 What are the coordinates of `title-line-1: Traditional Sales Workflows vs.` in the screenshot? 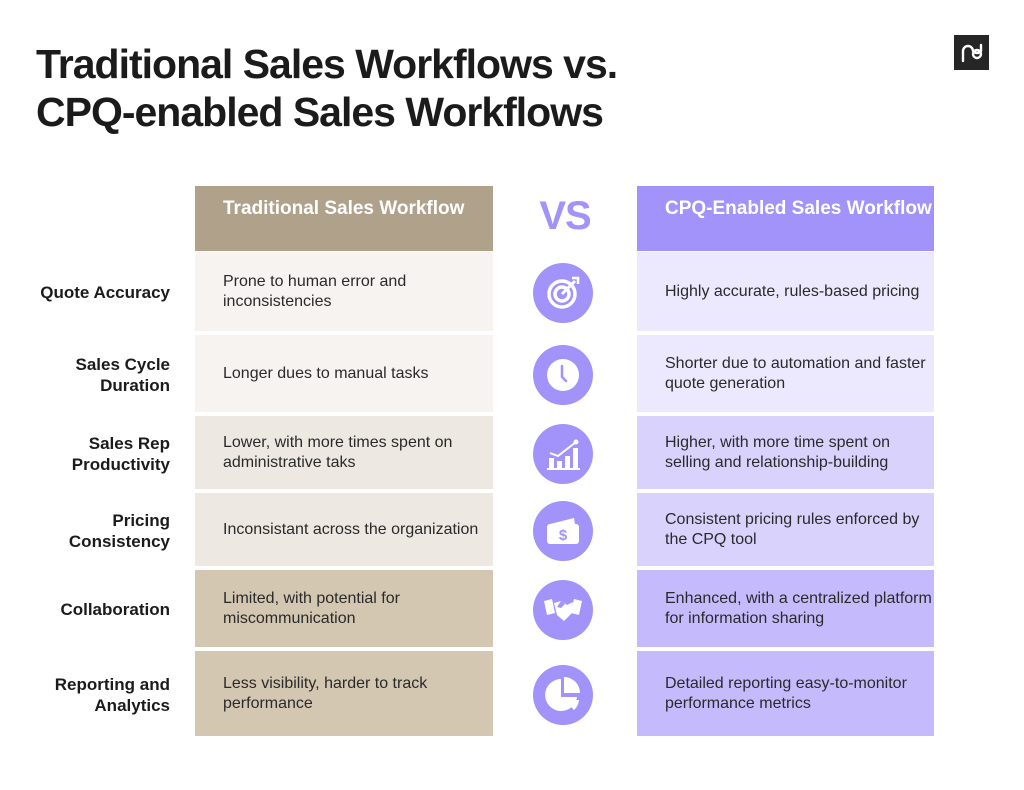 It's located at (327, 64).